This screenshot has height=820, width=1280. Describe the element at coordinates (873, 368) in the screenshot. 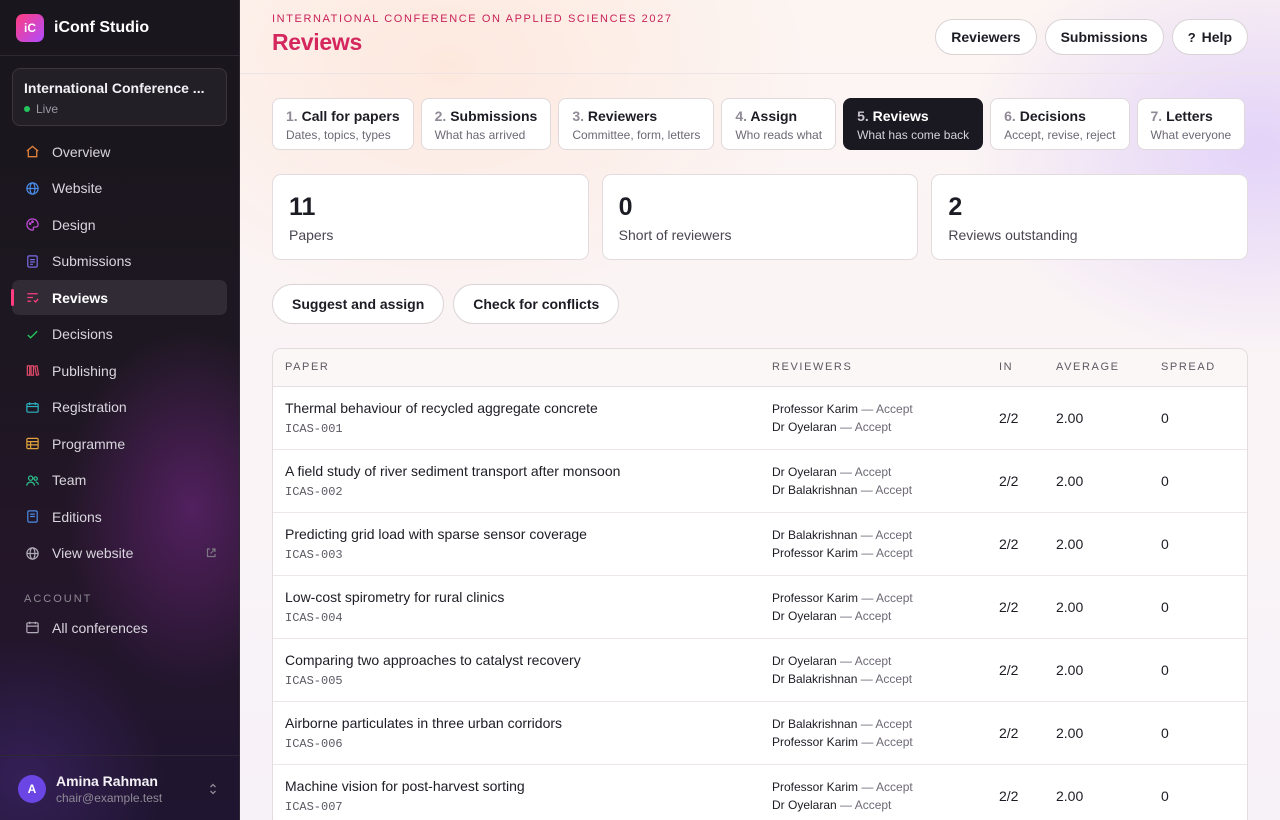

I see `column-header-reviewers: REVIEWERS` at that location.